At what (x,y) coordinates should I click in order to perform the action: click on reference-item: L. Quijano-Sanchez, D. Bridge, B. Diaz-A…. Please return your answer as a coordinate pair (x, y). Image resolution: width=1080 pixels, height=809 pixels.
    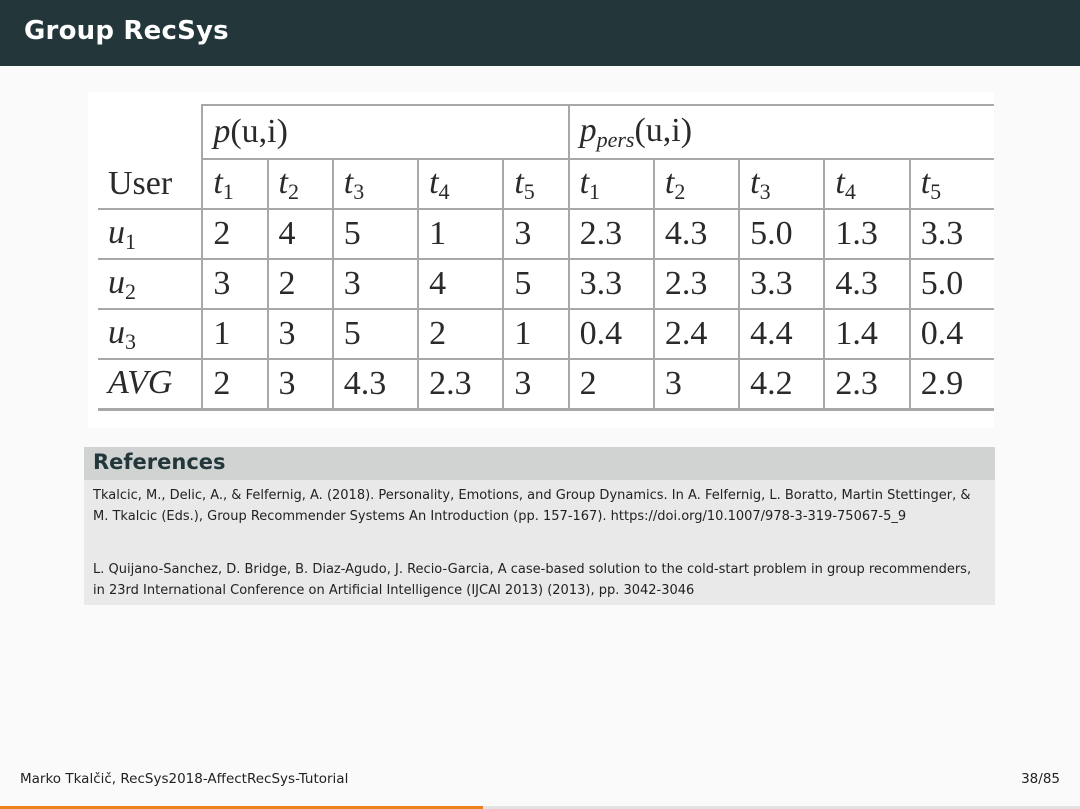
    Looking at the image, I should click on (532, 580).